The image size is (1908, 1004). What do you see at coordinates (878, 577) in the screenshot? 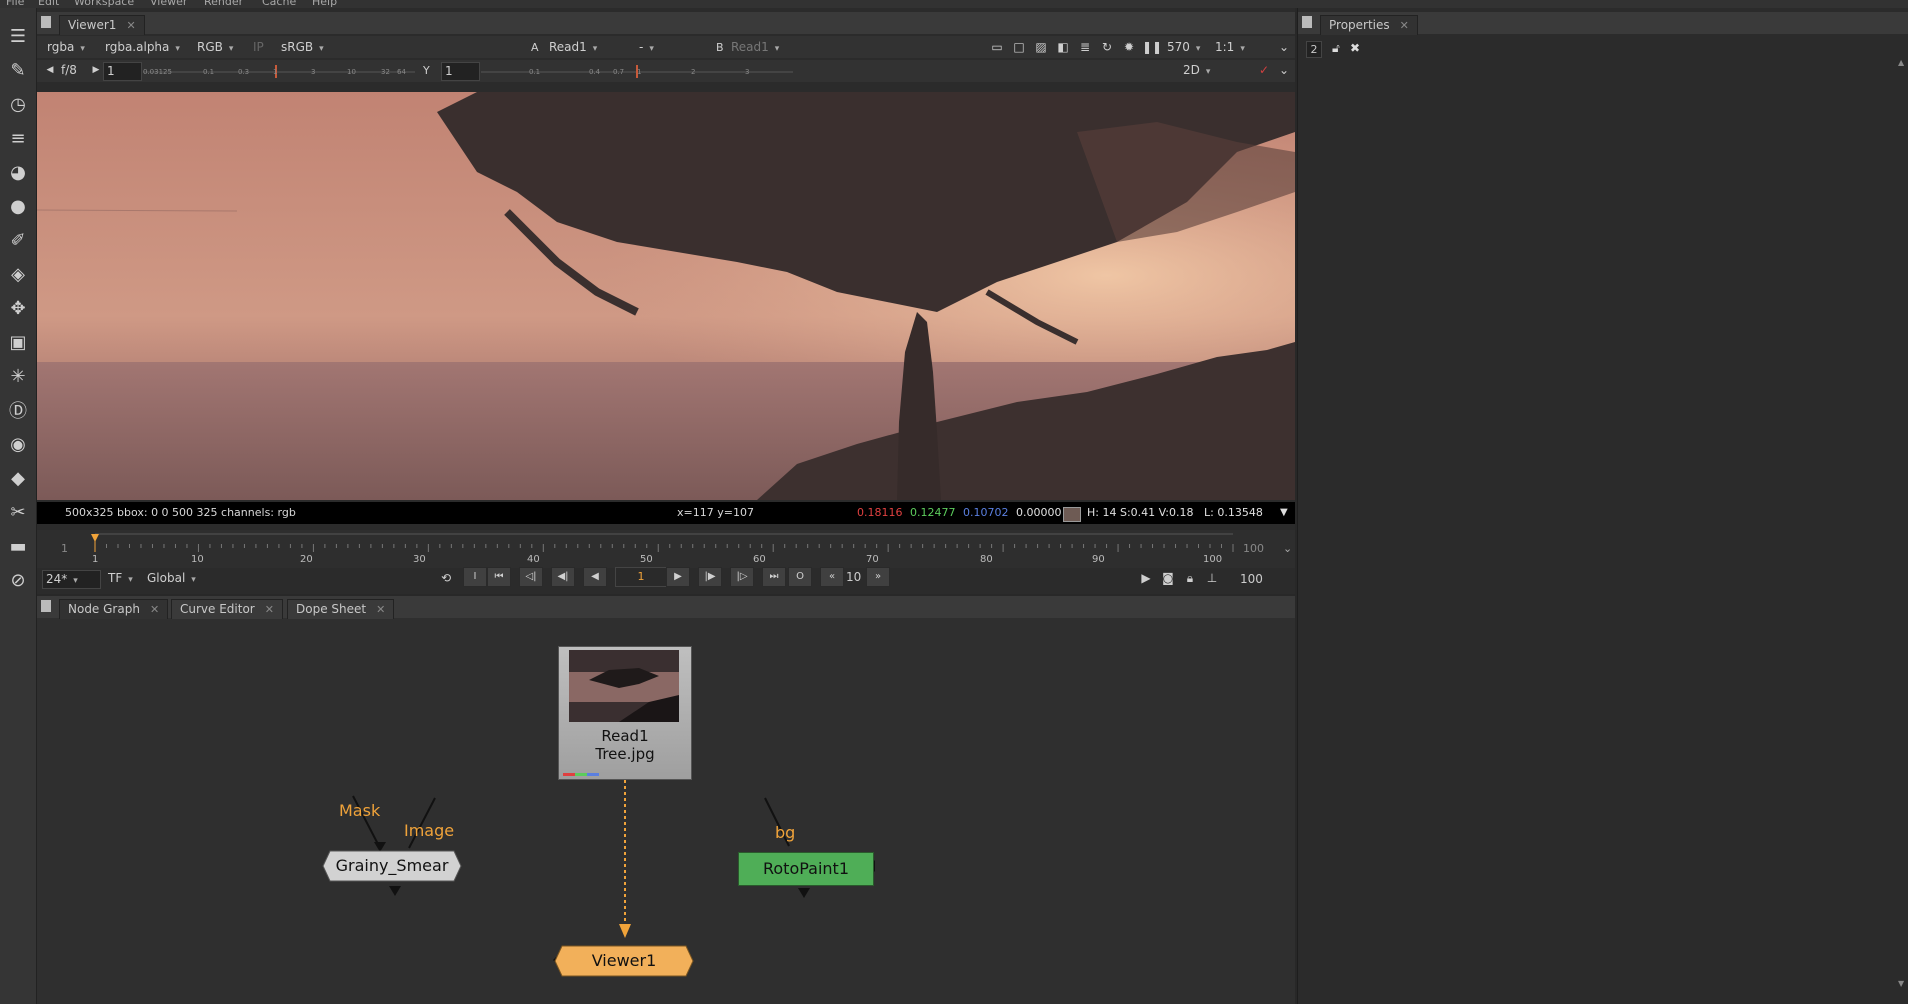
I see `step-forward-icon: »` at bounding box center [878, 577].